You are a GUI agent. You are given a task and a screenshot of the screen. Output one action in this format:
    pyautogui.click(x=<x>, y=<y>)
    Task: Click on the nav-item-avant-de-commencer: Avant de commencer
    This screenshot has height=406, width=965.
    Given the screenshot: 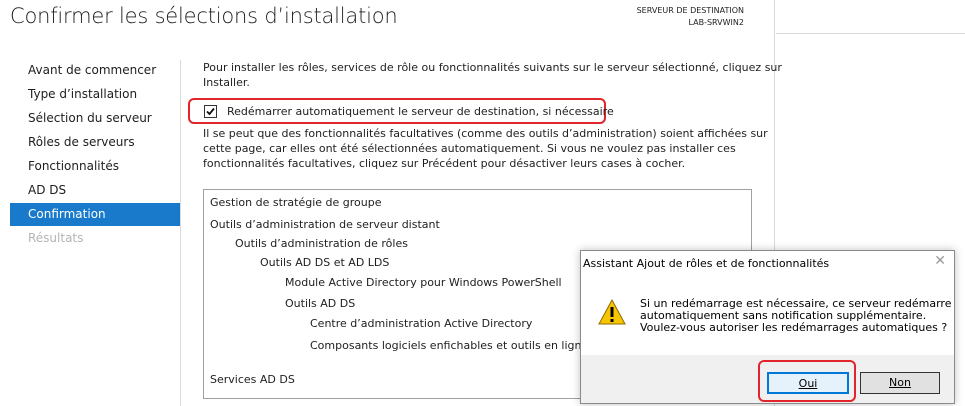 What is the action you would take?
    pyautogui.click(x=95, y=70)
    